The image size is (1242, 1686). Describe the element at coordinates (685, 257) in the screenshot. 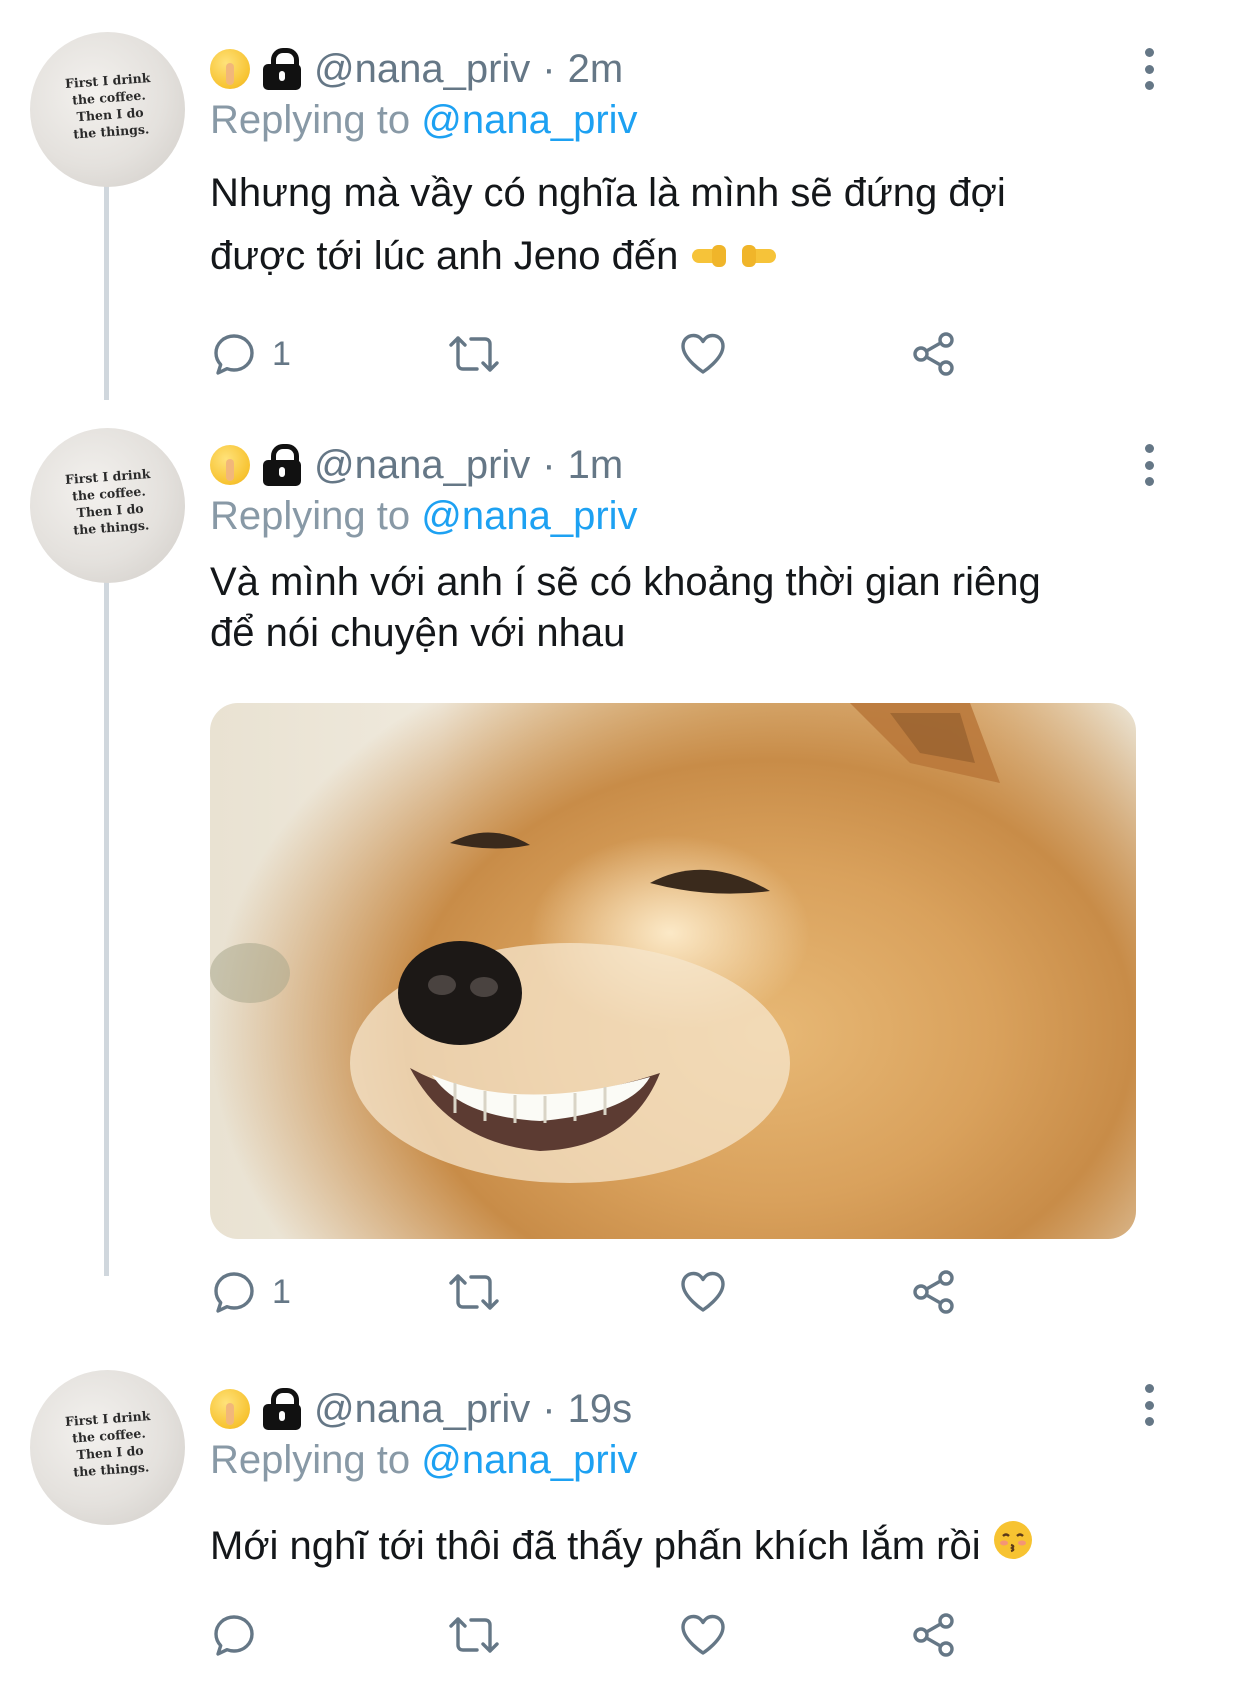

I see `text-line-with-emoji: được tới lúc anh Jeno đến` at that location.